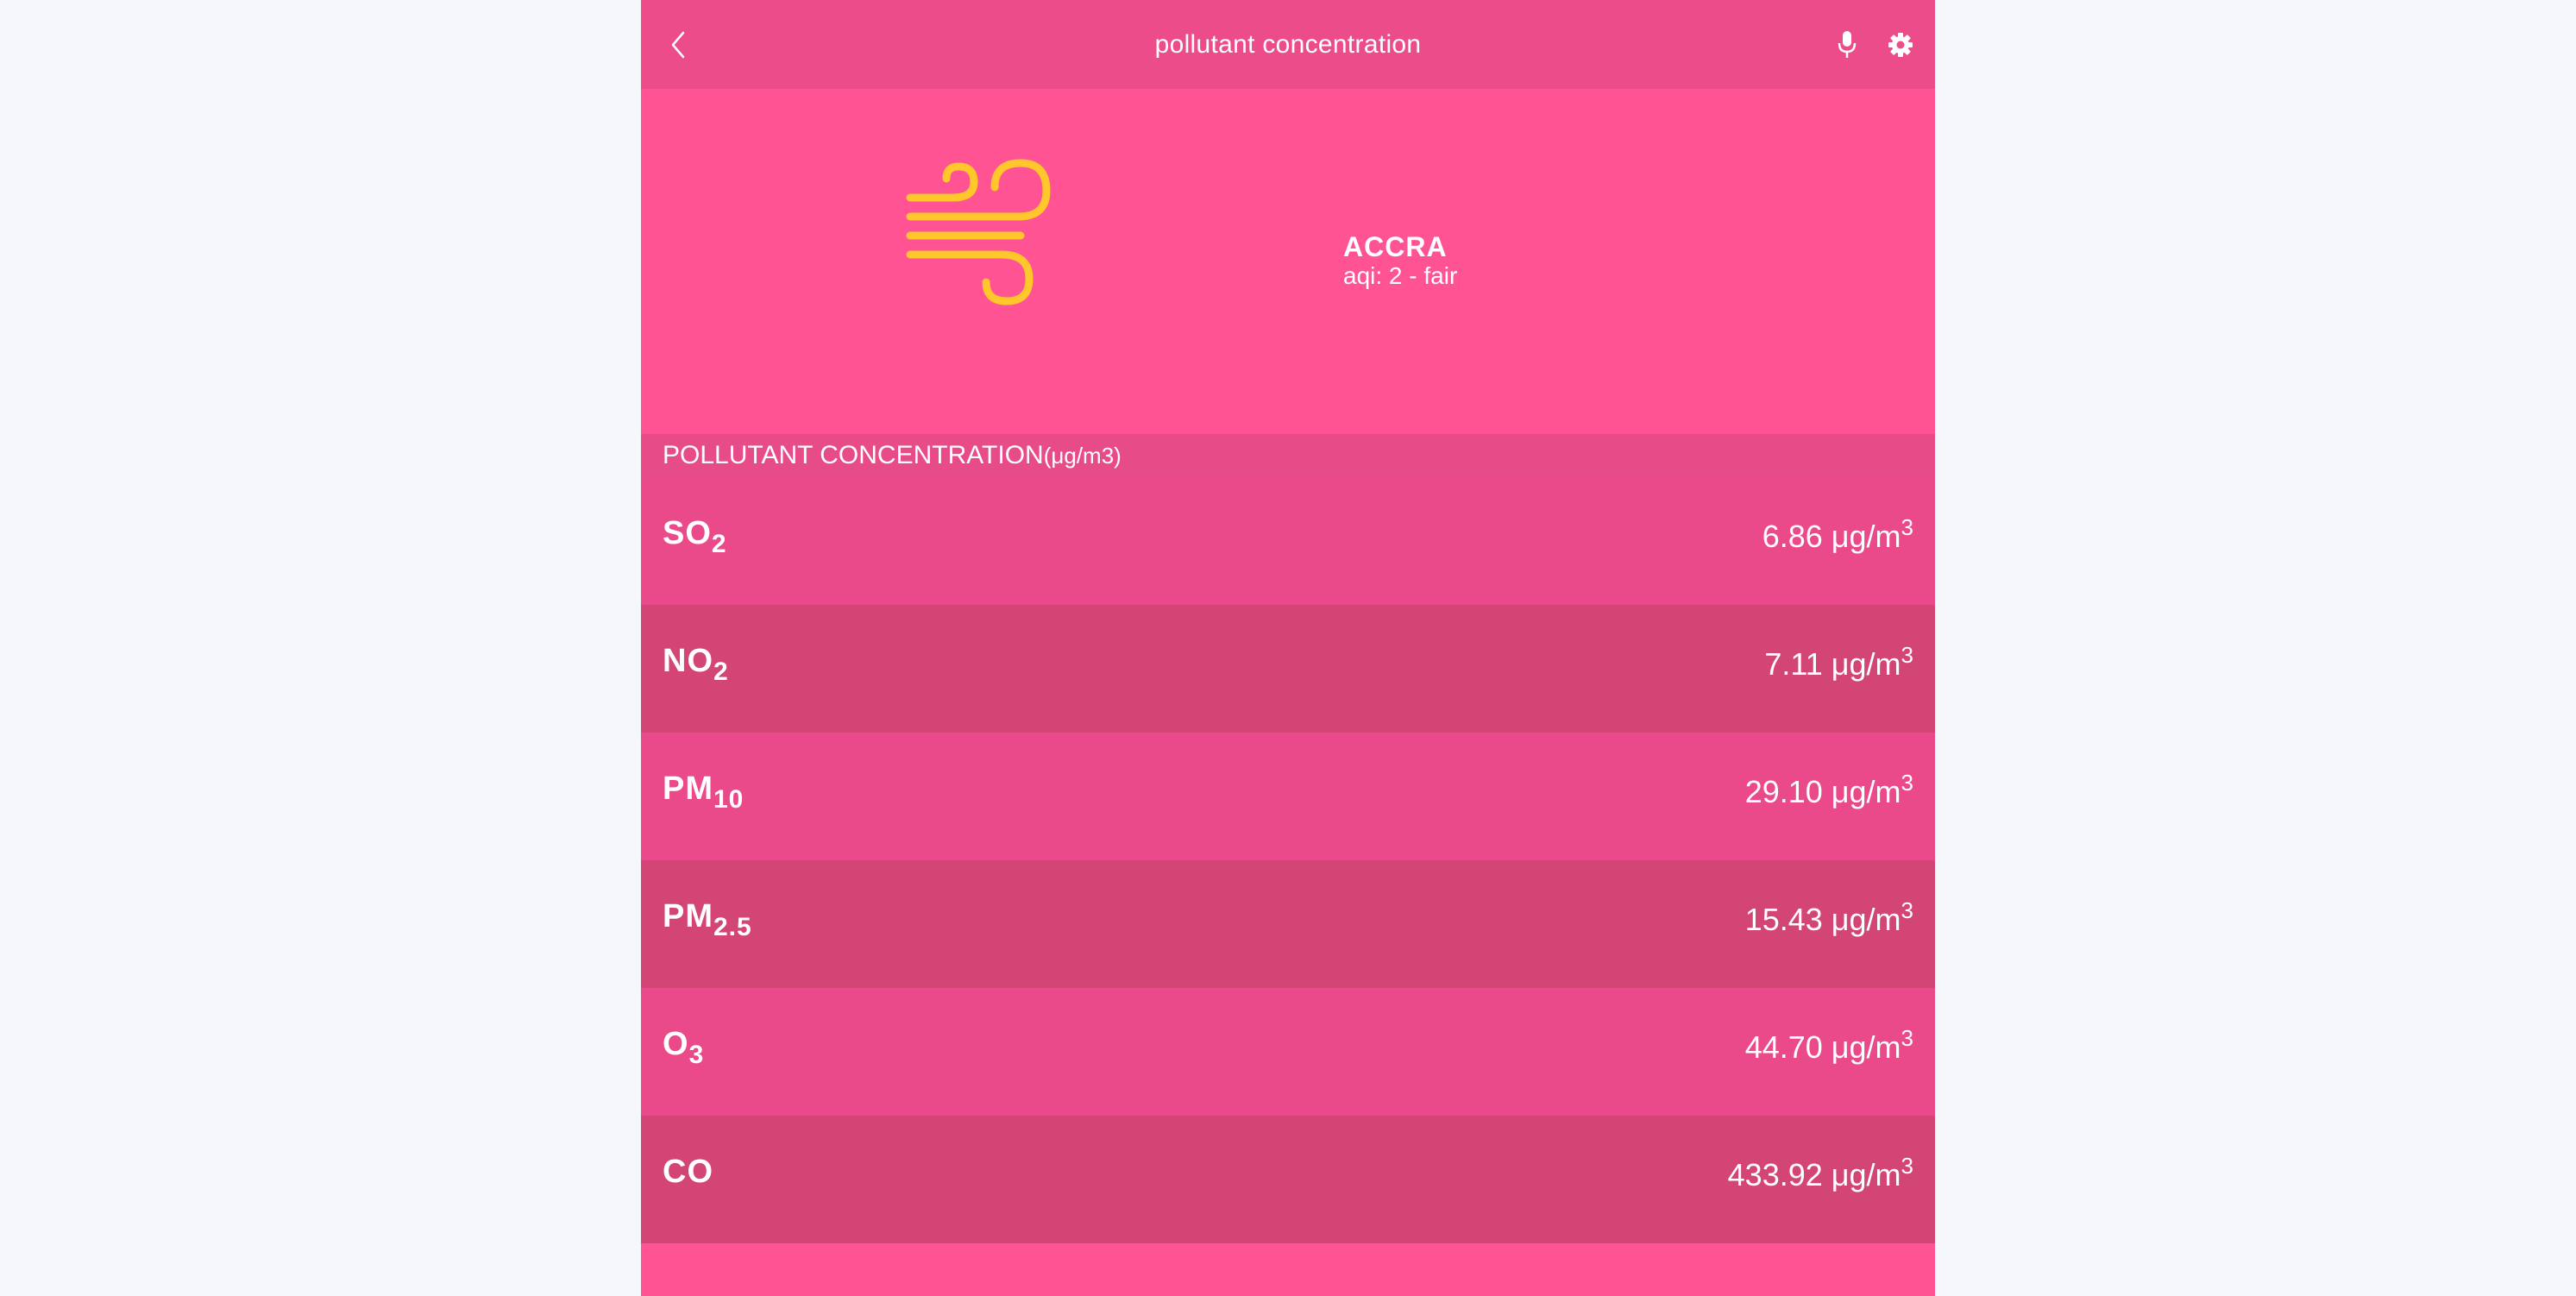 The height and width of the screenshot is (1296, 2576). Describe the element at coordinates (1288, 541) in the screenshot. I see `pollutant-row-so2: SO2 6.86 μg/m3` at that location.